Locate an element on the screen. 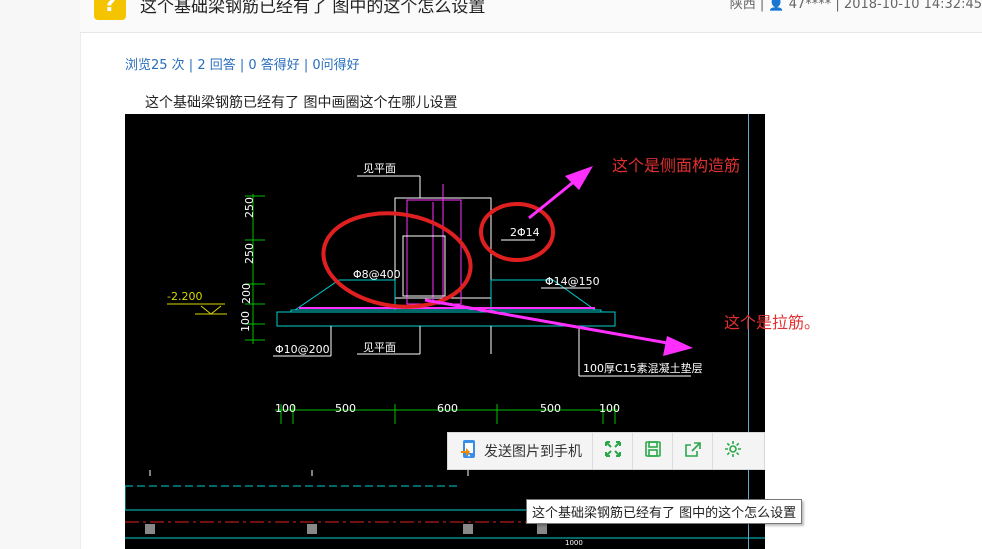  dim-200: 200 is located at coordinates (246, 293).